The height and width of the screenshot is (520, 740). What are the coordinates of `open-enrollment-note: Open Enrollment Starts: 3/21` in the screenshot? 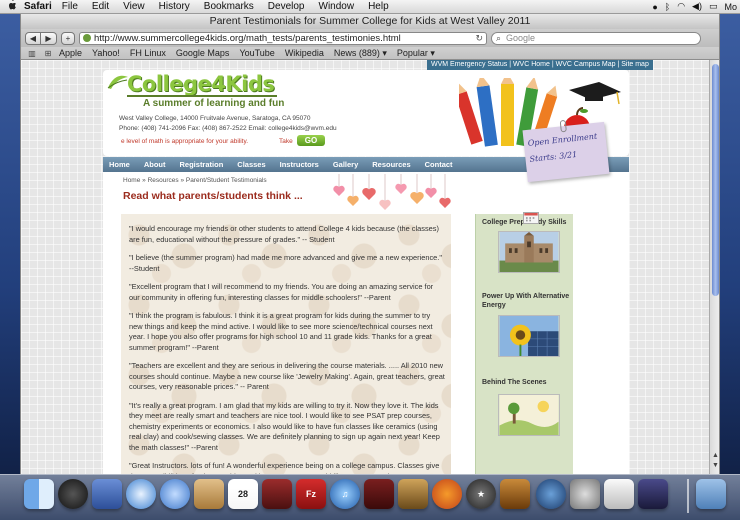 It's located at (566, 151).